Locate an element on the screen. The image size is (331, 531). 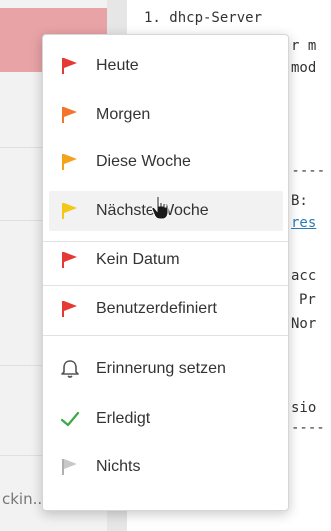
notes-line: B: is located at coordinates (299, 201).